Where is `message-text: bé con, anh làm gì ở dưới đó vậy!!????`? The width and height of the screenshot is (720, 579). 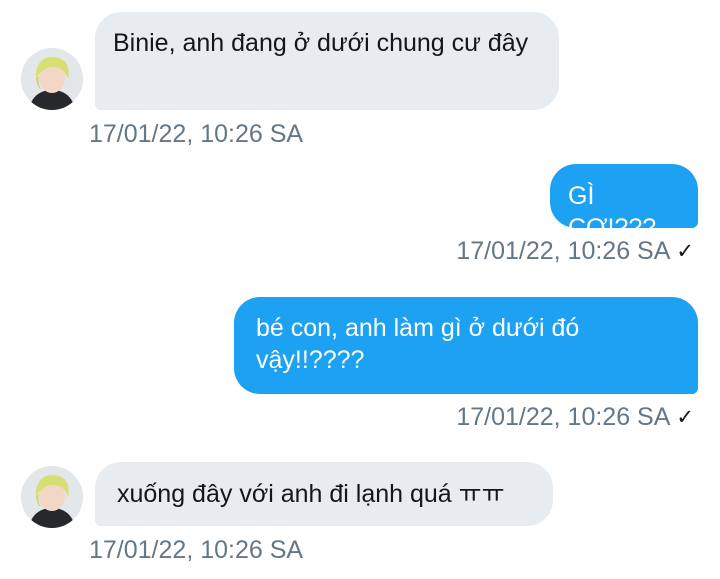 message-text: bé con, anh làm gì ở dưới đó vậy!!???? is located at coordinates (418, 344).